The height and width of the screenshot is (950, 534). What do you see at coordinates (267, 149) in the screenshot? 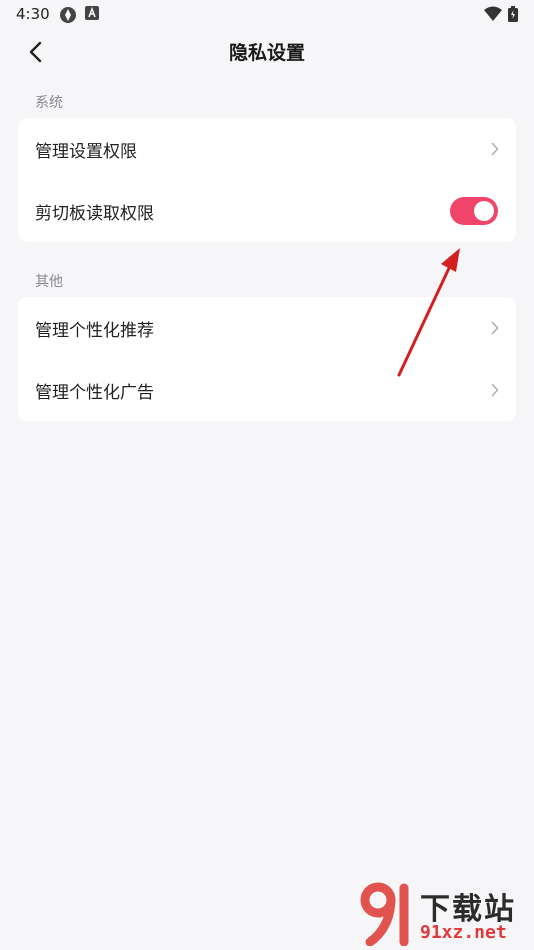
I see `row-manage-permissions: 管理设置权限` at bounding box center [267, 149].